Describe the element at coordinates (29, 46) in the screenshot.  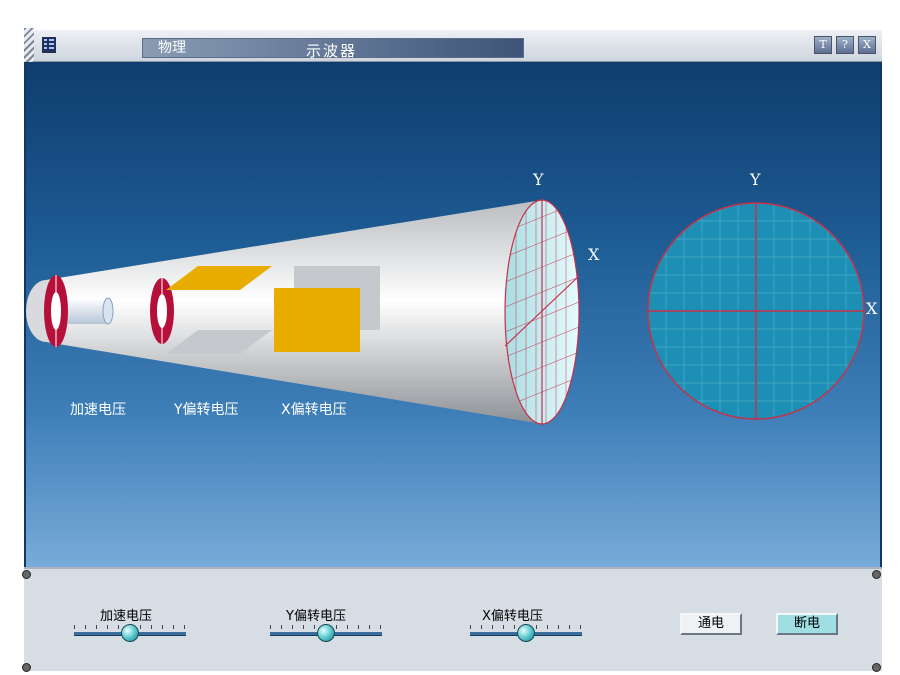
I see `window-grip` at that location.